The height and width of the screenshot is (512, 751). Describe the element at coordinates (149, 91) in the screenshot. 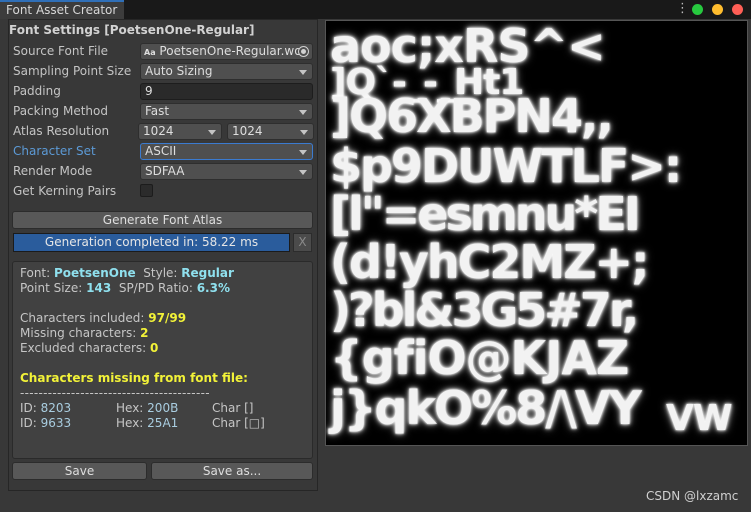

I see `padding-value: 9` at that location.